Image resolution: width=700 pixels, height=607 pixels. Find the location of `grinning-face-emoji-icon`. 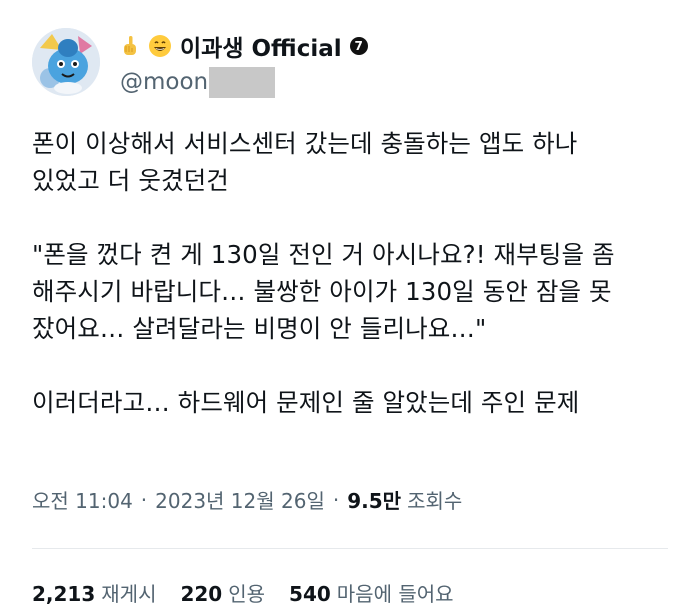

grinning-face-emoji-icon is located at coordinates (160, 46).